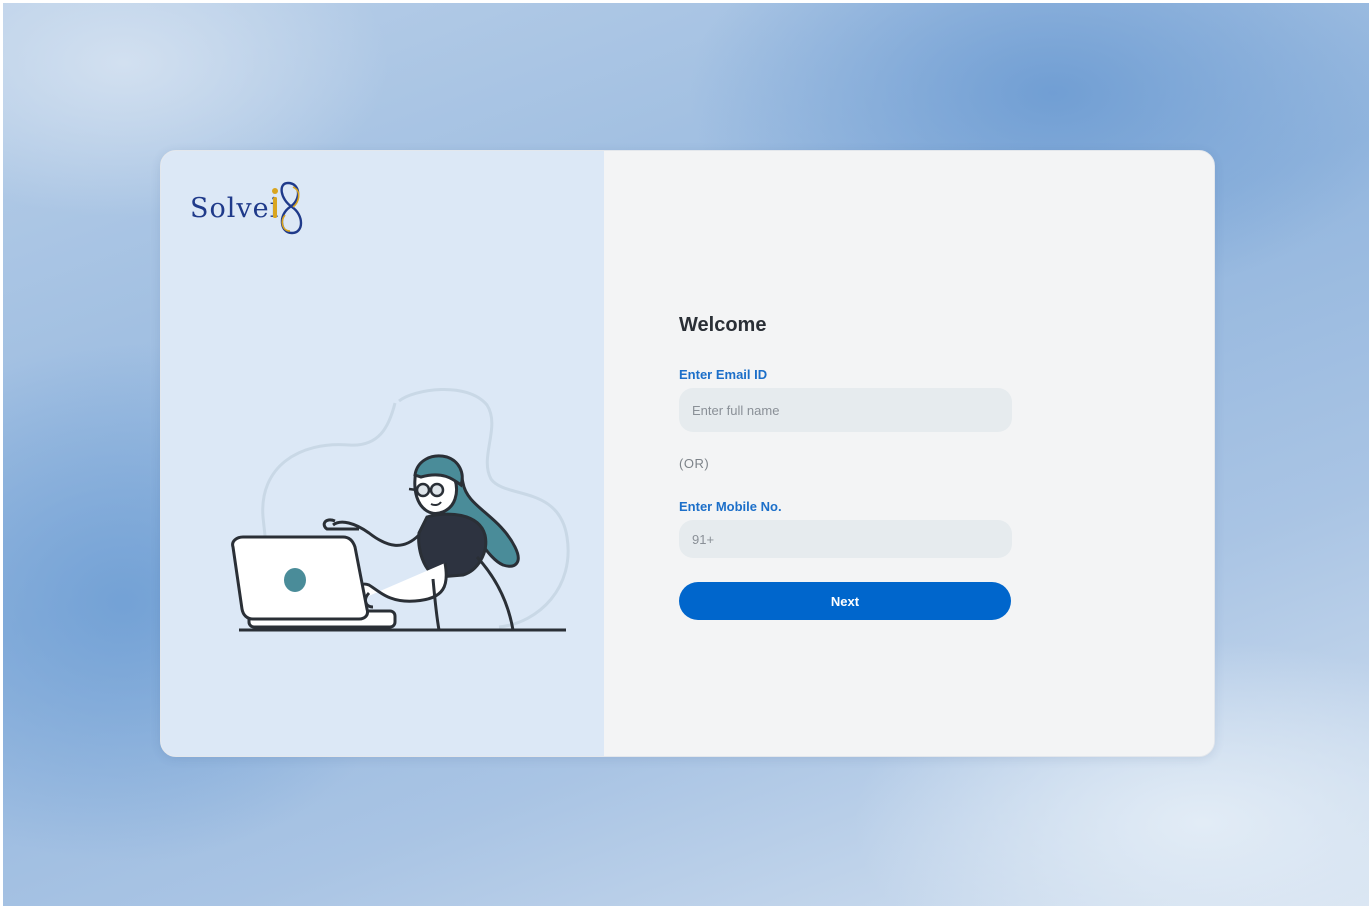 This screenshot has width=1372, height=909. What do you see at coordinates (287, 208) in the screenshot?
I see `logo-mark-icon` at bounding box center [287, 208].